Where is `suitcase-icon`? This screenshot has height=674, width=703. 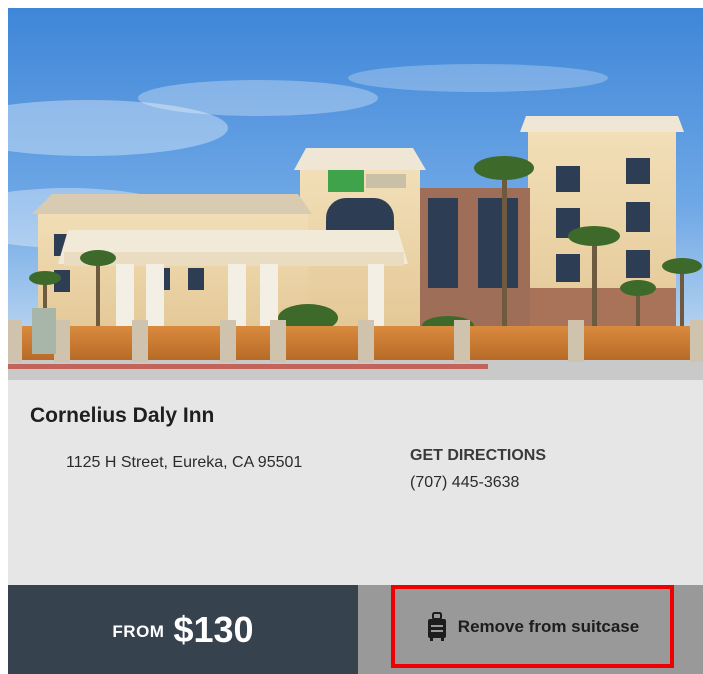
suitcase-icon is located at coordinates (437, 626).